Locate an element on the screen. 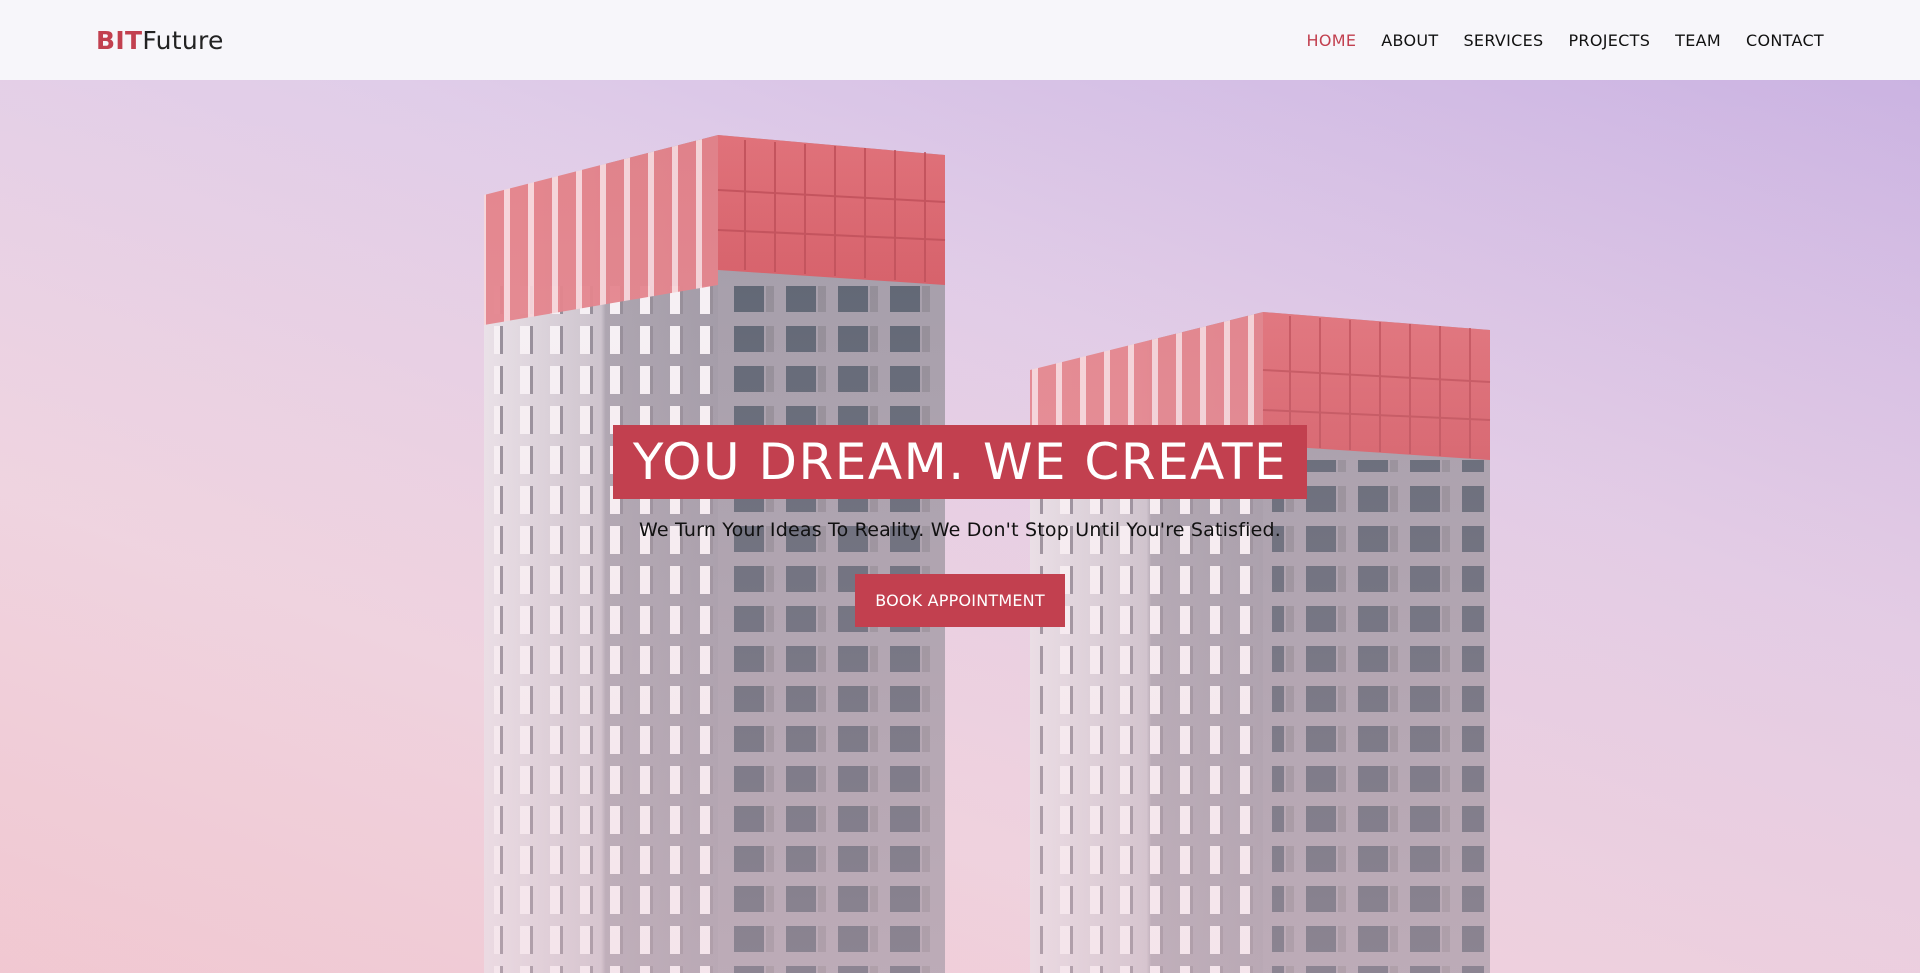 This screenshot has height=973, width=1920. nav-projects: PROJECTS is located at coordinates (1609, 40).